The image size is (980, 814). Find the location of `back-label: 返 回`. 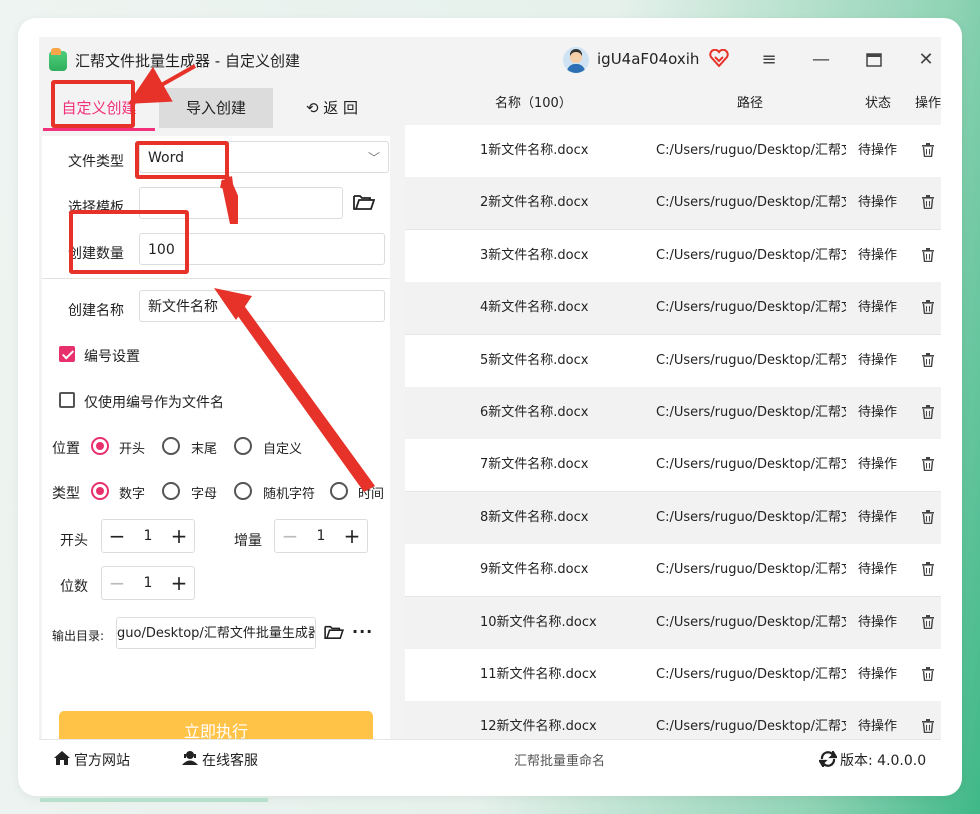

back-label: 返 回 is located at coordinates (341, 108).